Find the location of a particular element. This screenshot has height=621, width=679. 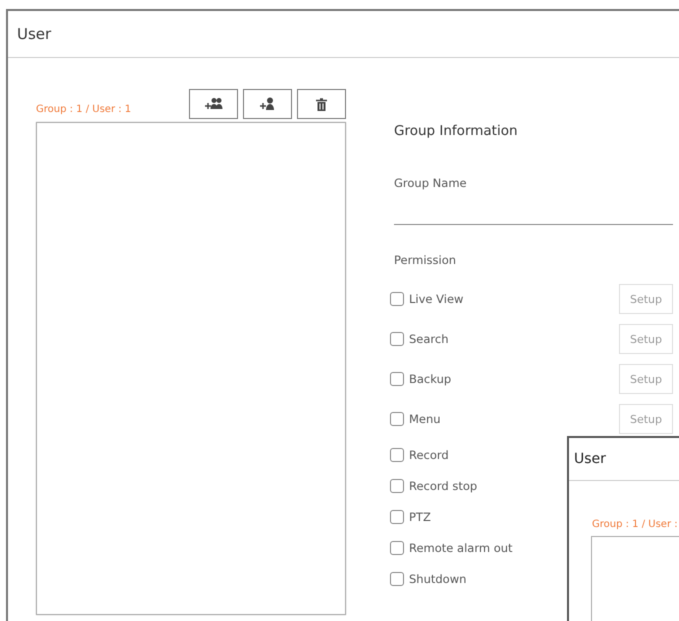

add-user-icon is located at coordinates (268, 104).